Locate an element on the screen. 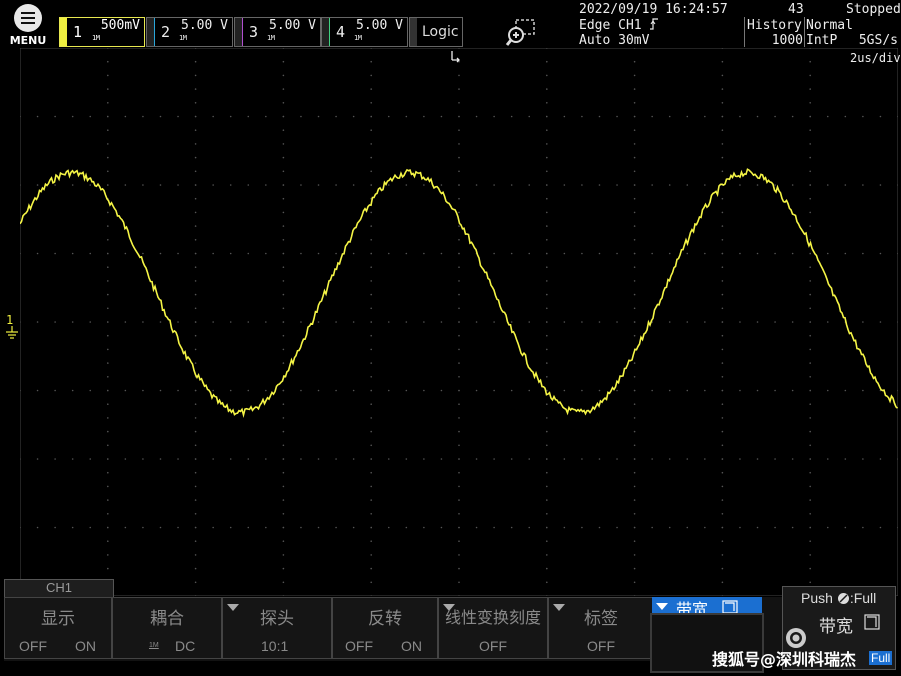 This screenshot has height=676, width=901. run-state: Stopped is located at coordinates (873, 9).